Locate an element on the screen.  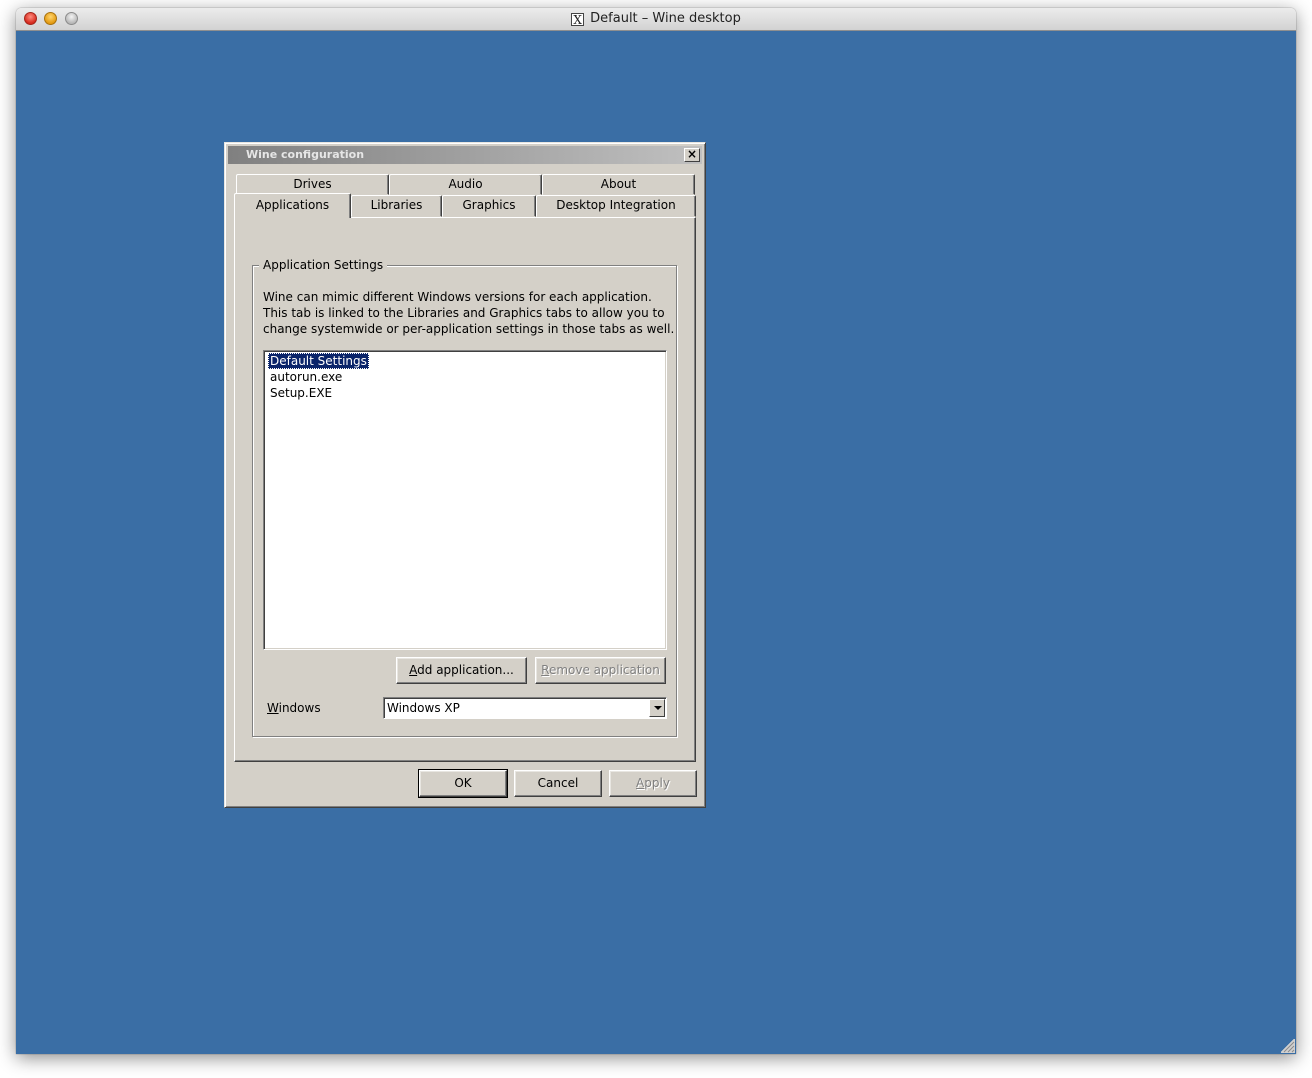
mnemonic-letter: W is located at coordinates (273, 708).